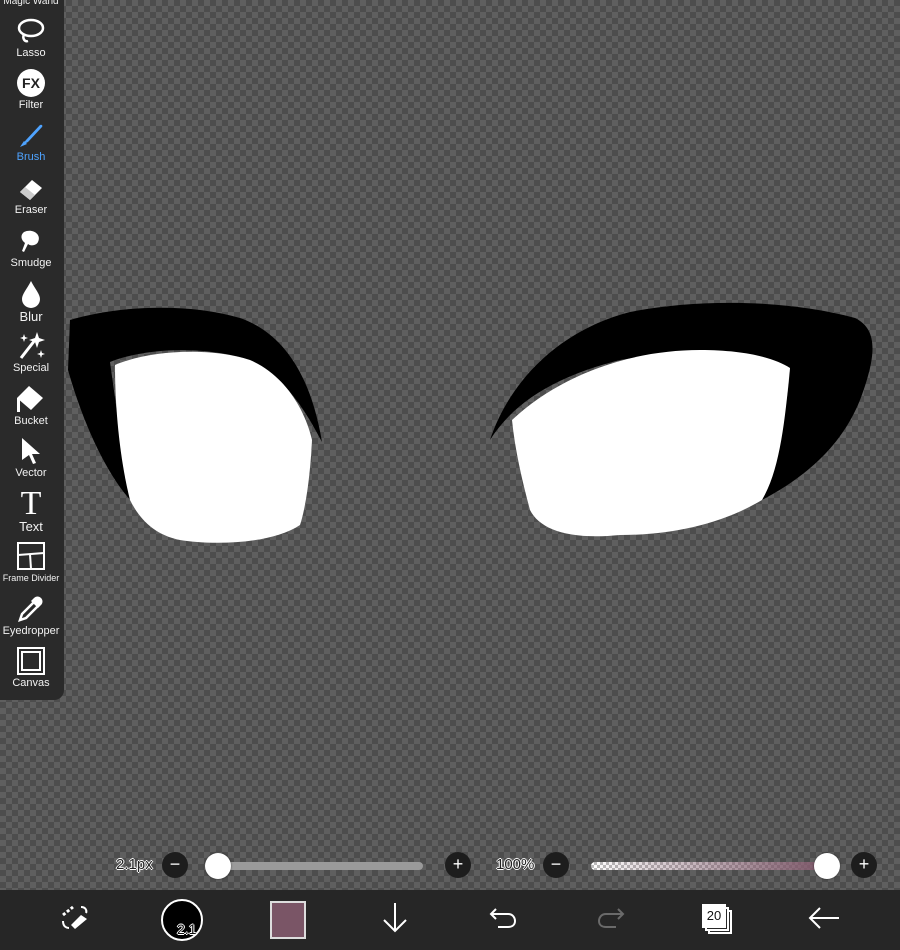 Image resolution: width=900 pixels, height=950 pixels. What do you see at coordinates (515, 864) in the screenshot?
I see `opacity-value: 100%` at bounding box center [515, 864].